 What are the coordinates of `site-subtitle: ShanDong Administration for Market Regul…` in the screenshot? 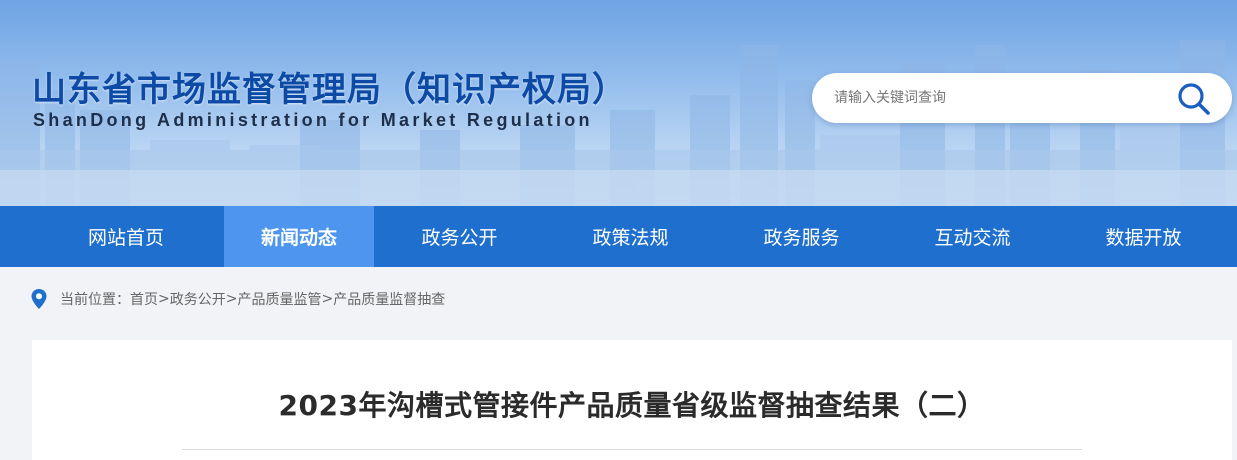 It's located at (313, 120).